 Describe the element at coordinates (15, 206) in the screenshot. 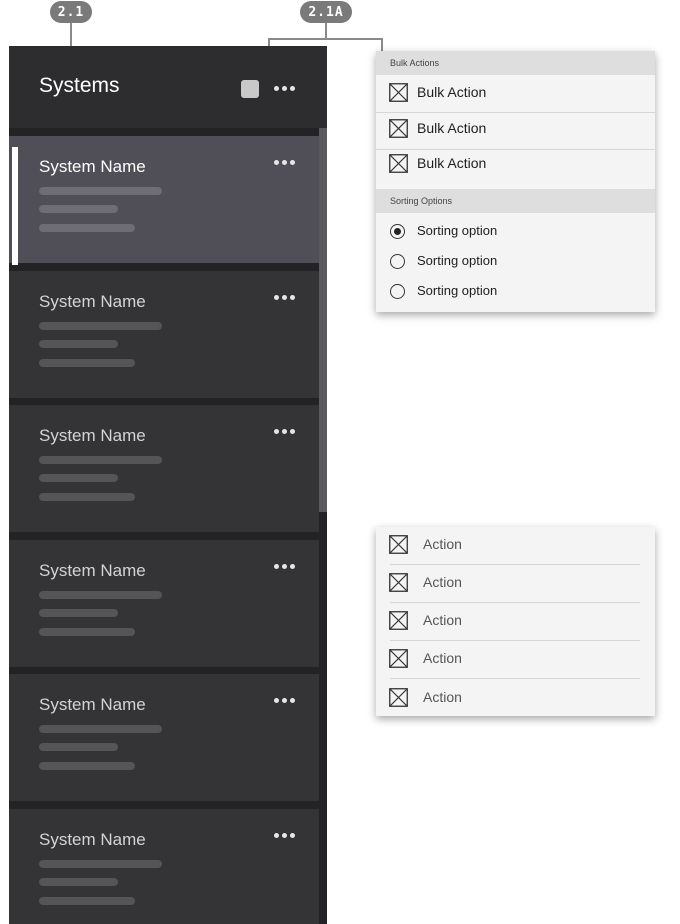

I see `selected-indicator` at that location.